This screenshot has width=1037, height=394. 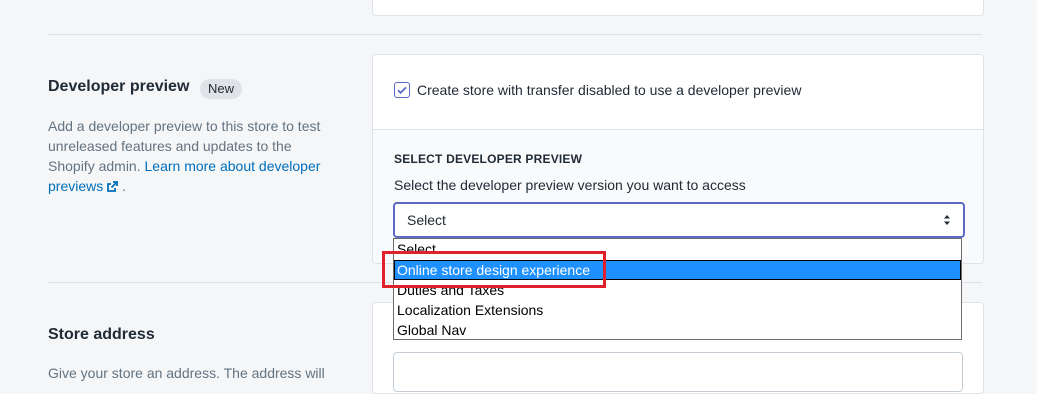 What do you see at coordinates (488, 159) in the screenshot?
I see `select-preview-heading: SELECT DEVELOPER PREVIEW` at bounding box center [488, 159].